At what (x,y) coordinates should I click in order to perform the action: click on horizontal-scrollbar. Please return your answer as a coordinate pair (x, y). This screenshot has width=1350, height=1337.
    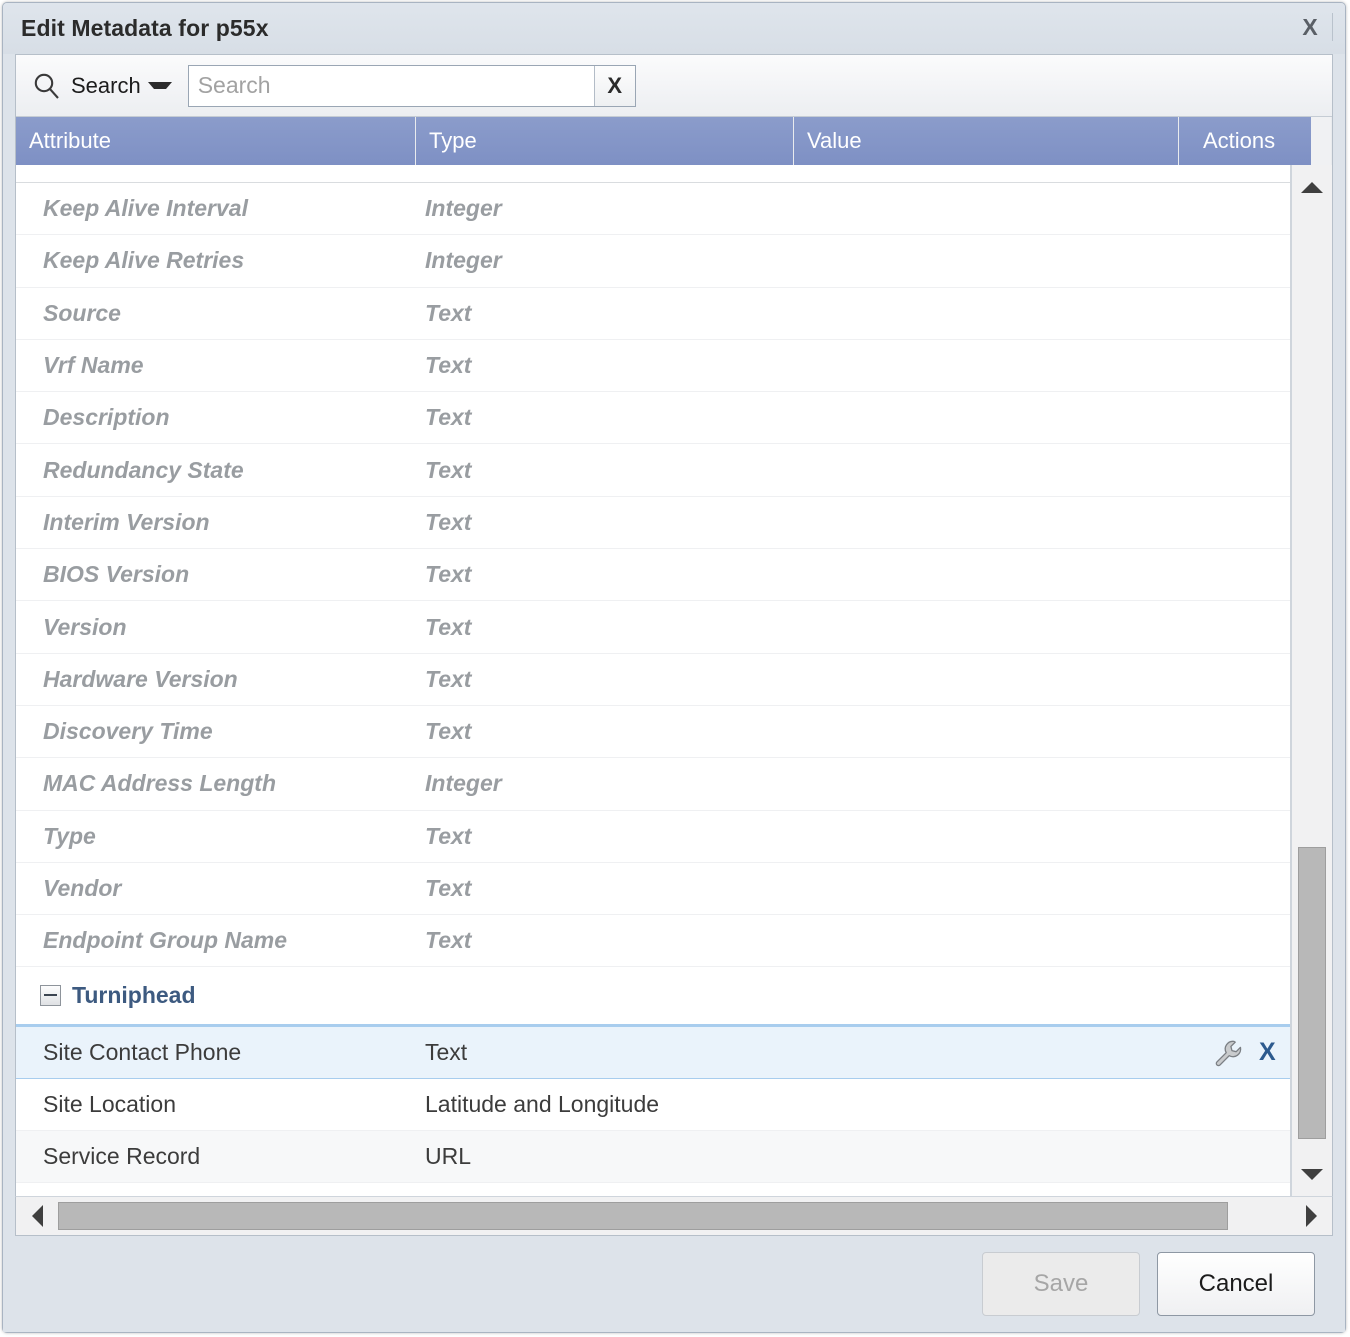
    Looking at the image, I should click on (674, 1216).